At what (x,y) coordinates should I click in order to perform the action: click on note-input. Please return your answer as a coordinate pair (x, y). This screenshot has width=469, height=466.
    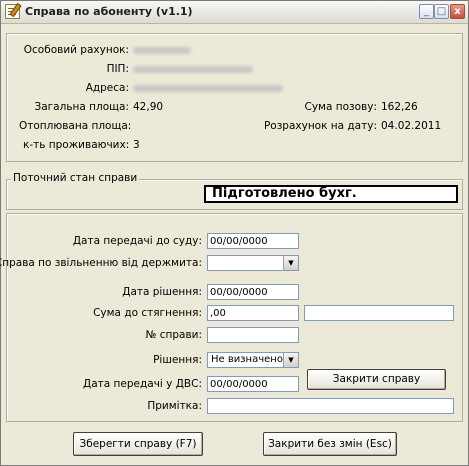
    Looking at the image, I should click on (330, 406).